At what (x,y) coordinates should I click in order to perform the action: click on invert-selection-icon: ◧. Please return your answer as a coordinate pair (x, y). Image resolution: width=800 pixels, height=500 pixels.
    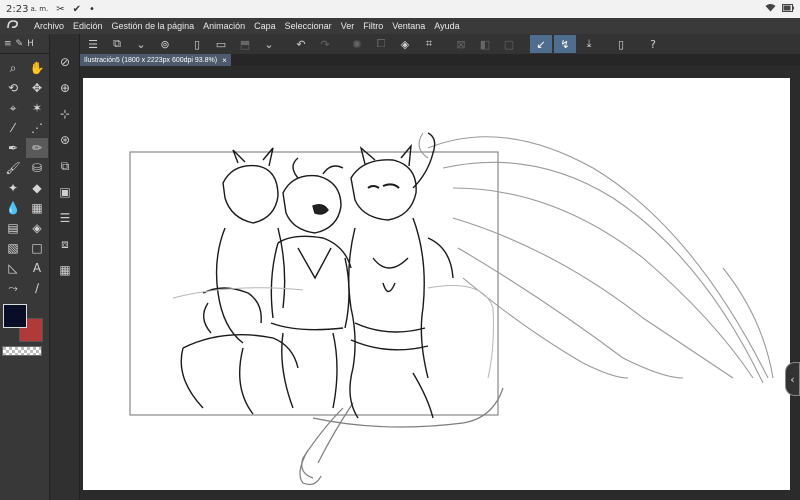
    Looking at the image, I should click on (485, 44).